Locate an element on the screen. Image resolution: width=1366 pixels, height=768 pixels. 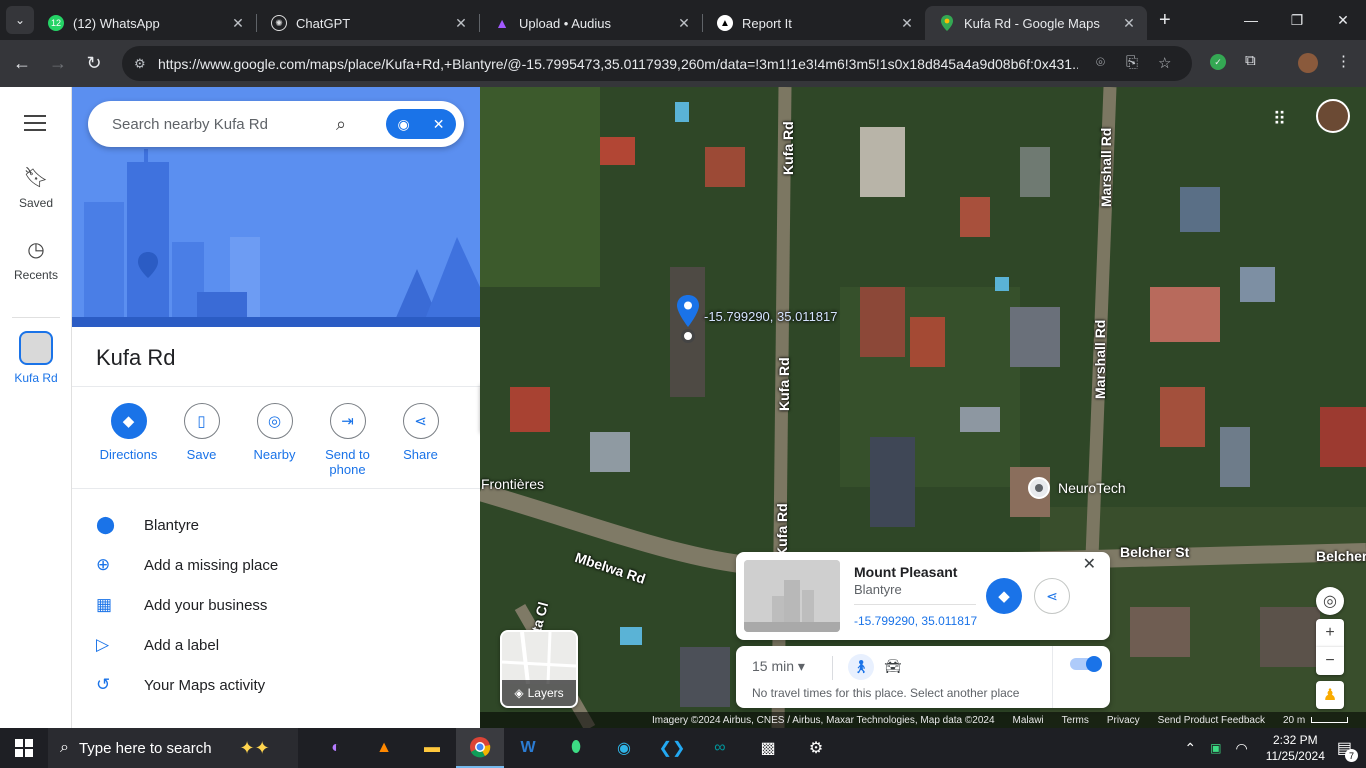
neurotech-marker: NeuroTech is located at coordinates (1077, 488).